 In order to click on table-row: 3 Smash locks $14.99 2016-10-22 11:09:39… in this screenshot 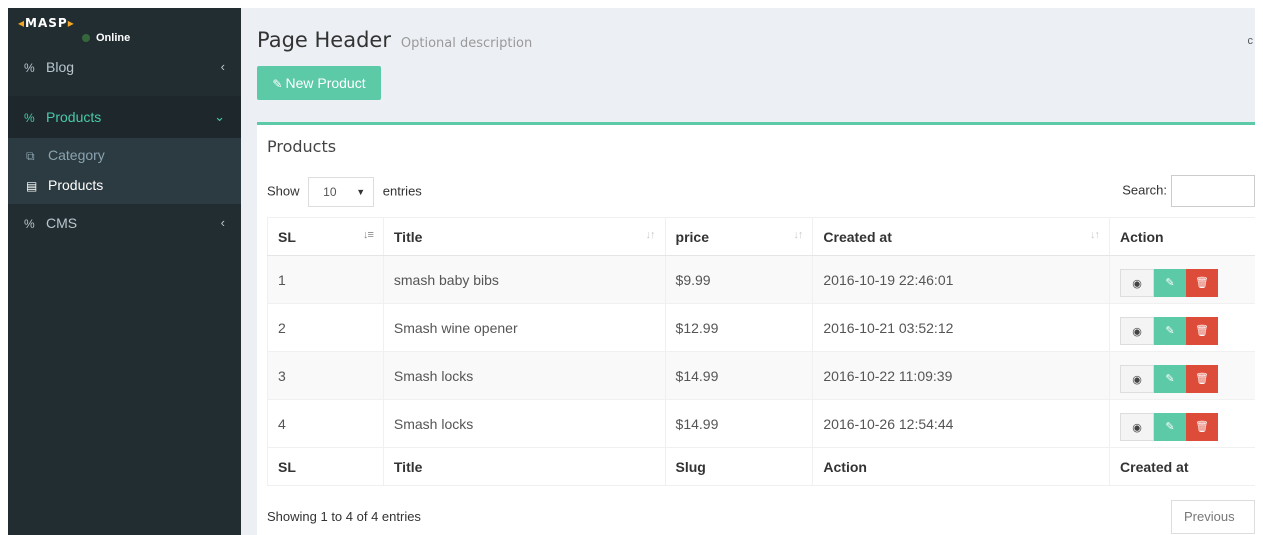, I will do `click(761, 375)`.